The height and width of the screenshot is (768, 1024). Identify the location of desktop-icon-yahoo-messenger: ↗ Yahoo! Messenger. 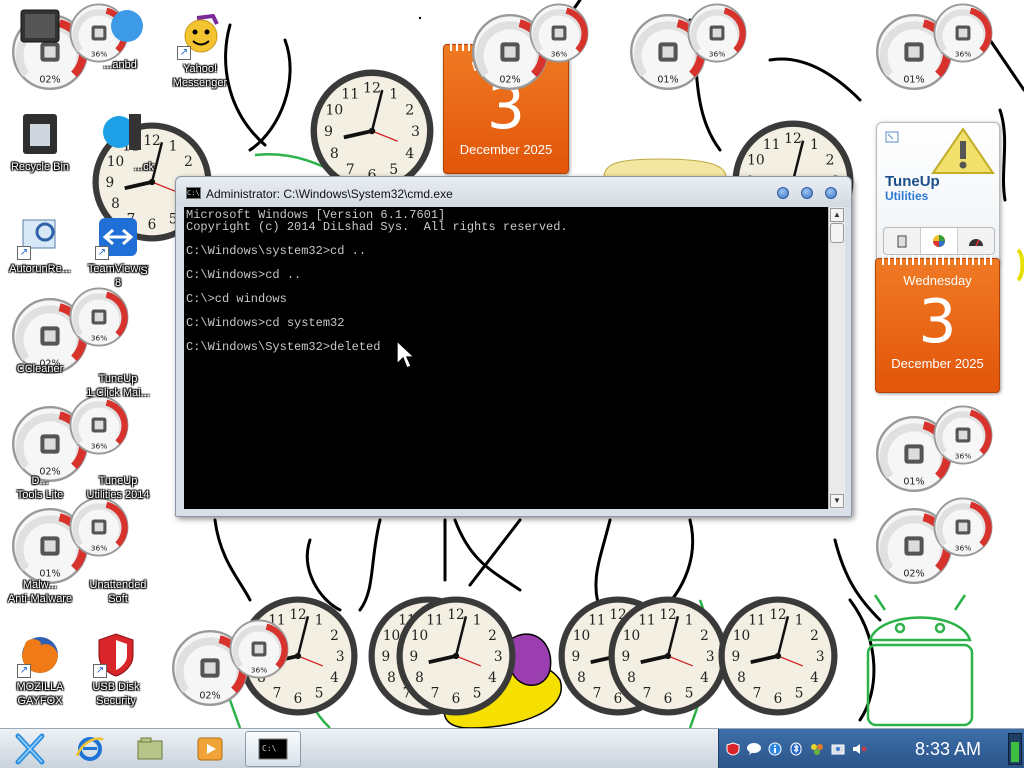
(200, 51).